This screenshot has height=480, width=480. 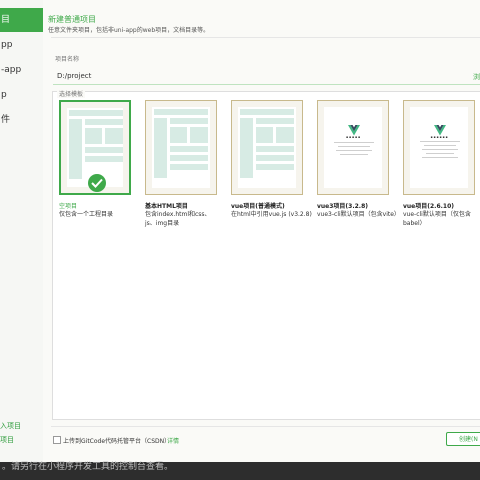 What do you see at coordinates (258, 206) in the screenshot?
I see `template-title: vue项目(普通模式)` at bounding box center [258, 206].